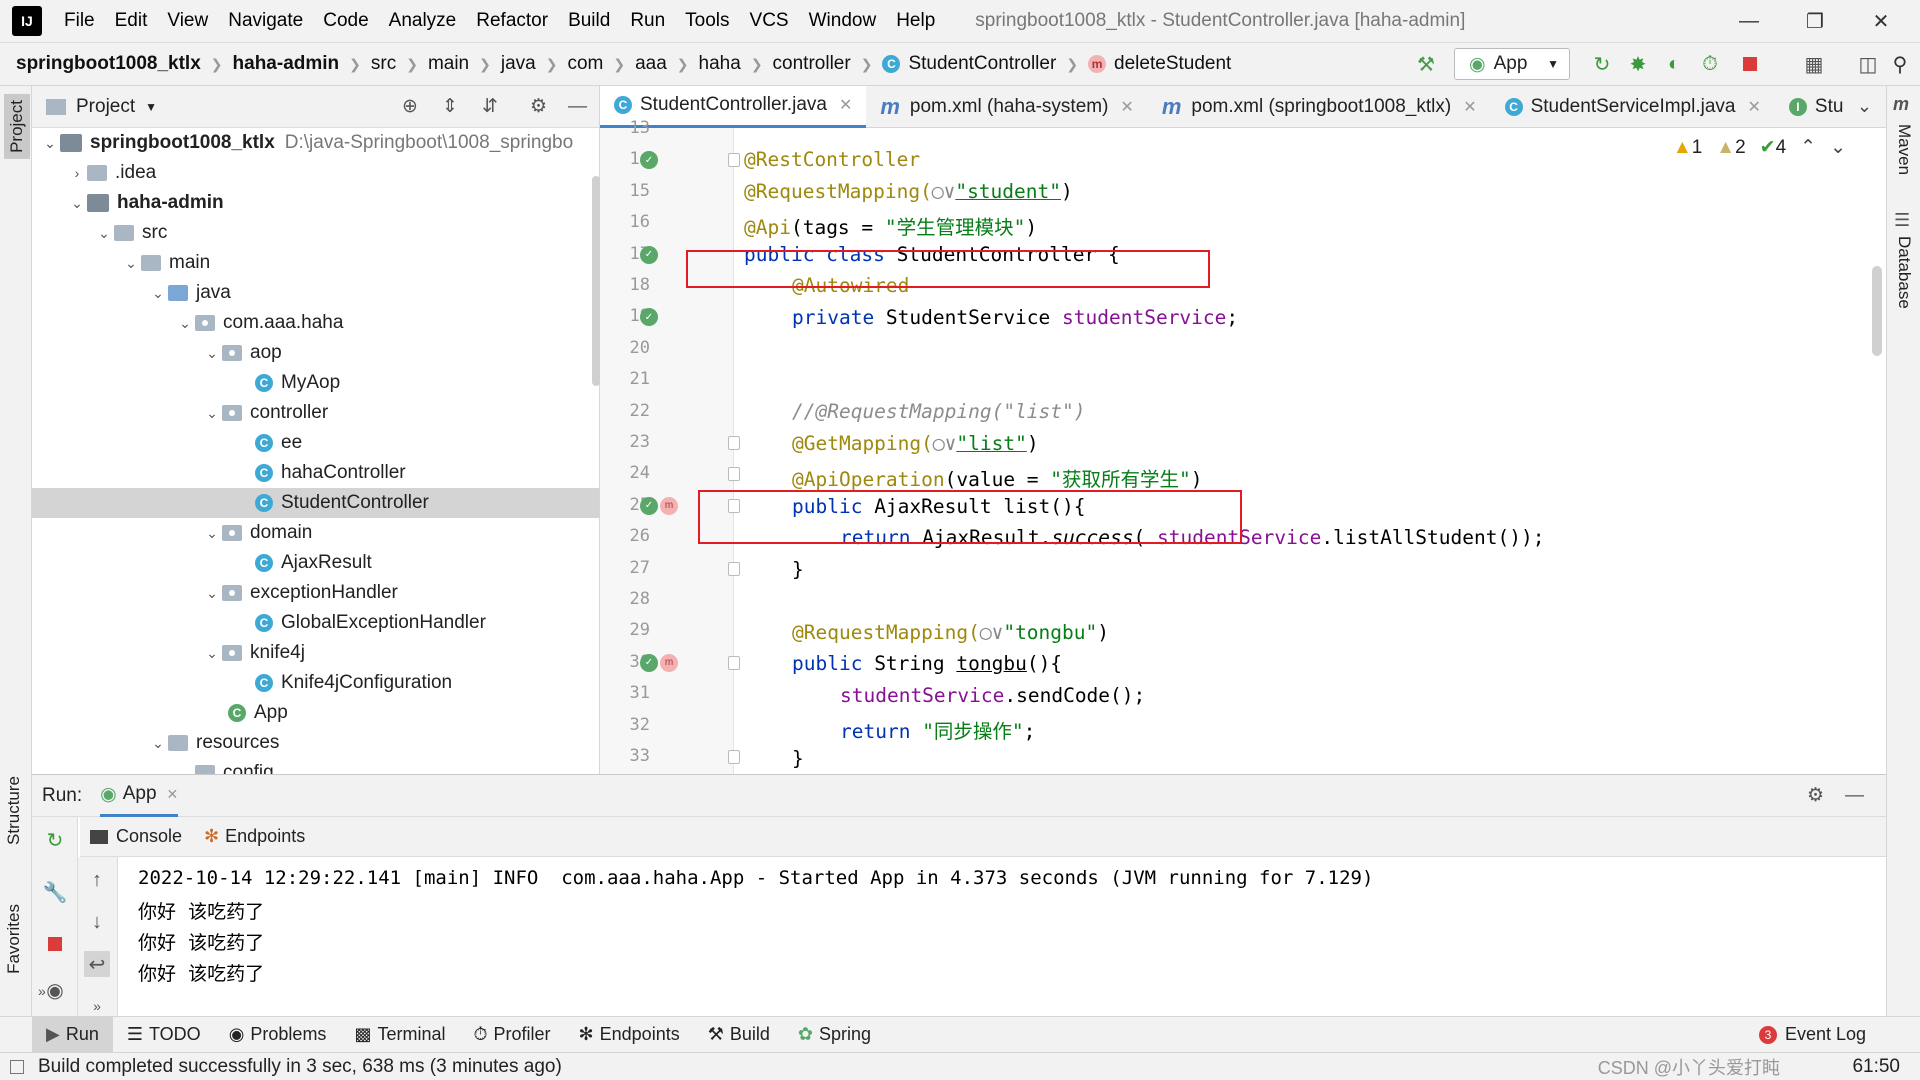  Describe the element at coordinates (77, 173) in the screenshot. I see `chevron-right-icon: ›` at that location.